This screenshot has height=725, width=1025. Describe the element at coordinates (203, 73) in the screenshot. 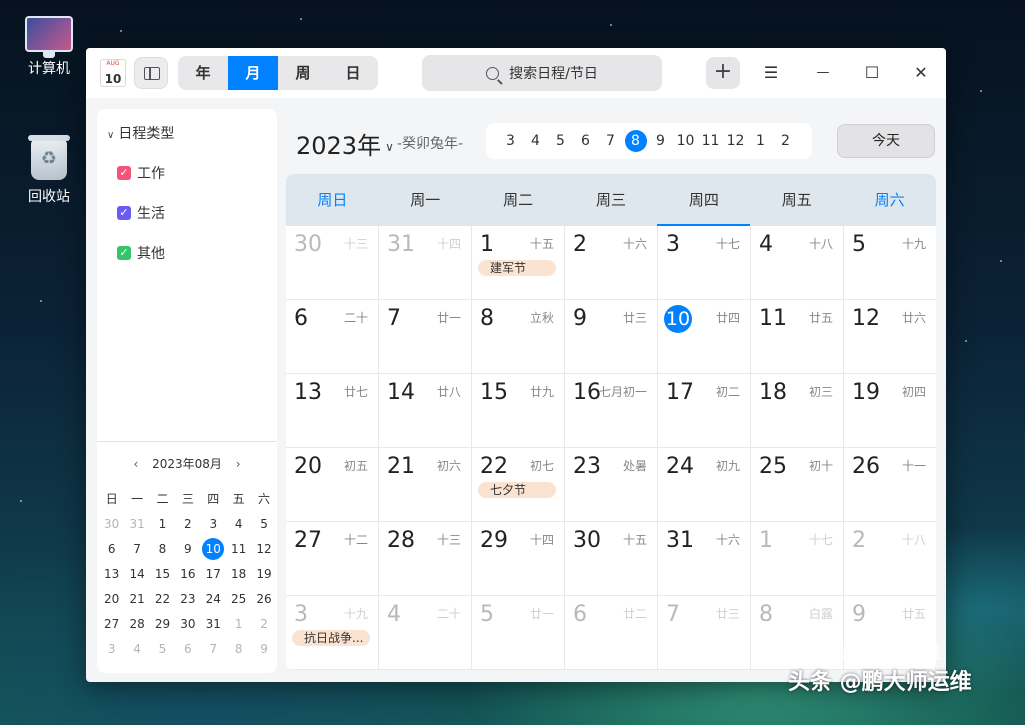

I see `view-tab-0: 年` at that location.